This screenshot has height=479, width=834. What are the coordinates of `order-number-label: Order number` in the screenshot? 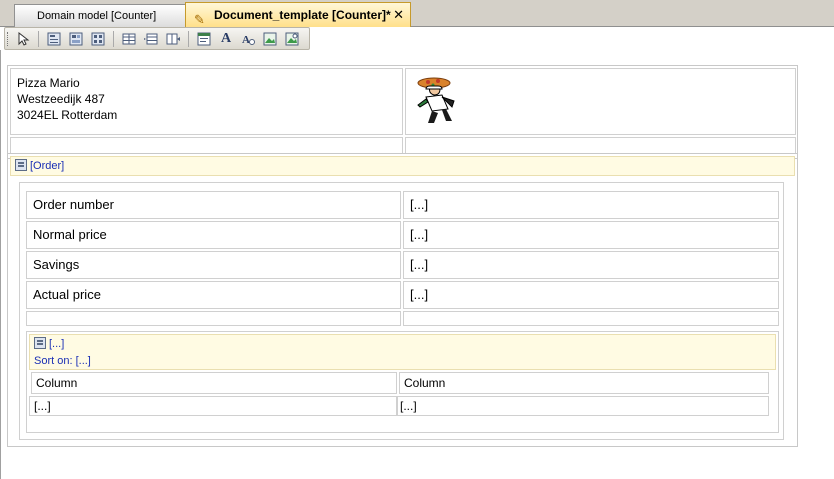 It's located at (213, 205).